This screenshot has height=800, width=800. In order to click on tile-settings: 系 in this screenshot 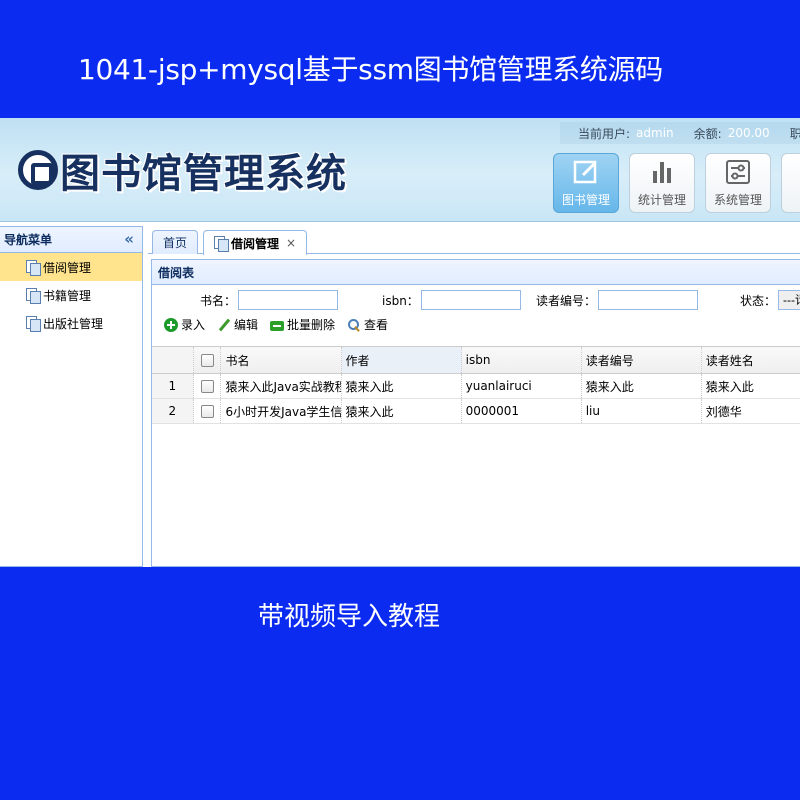, I will do `click(790, 183)`.